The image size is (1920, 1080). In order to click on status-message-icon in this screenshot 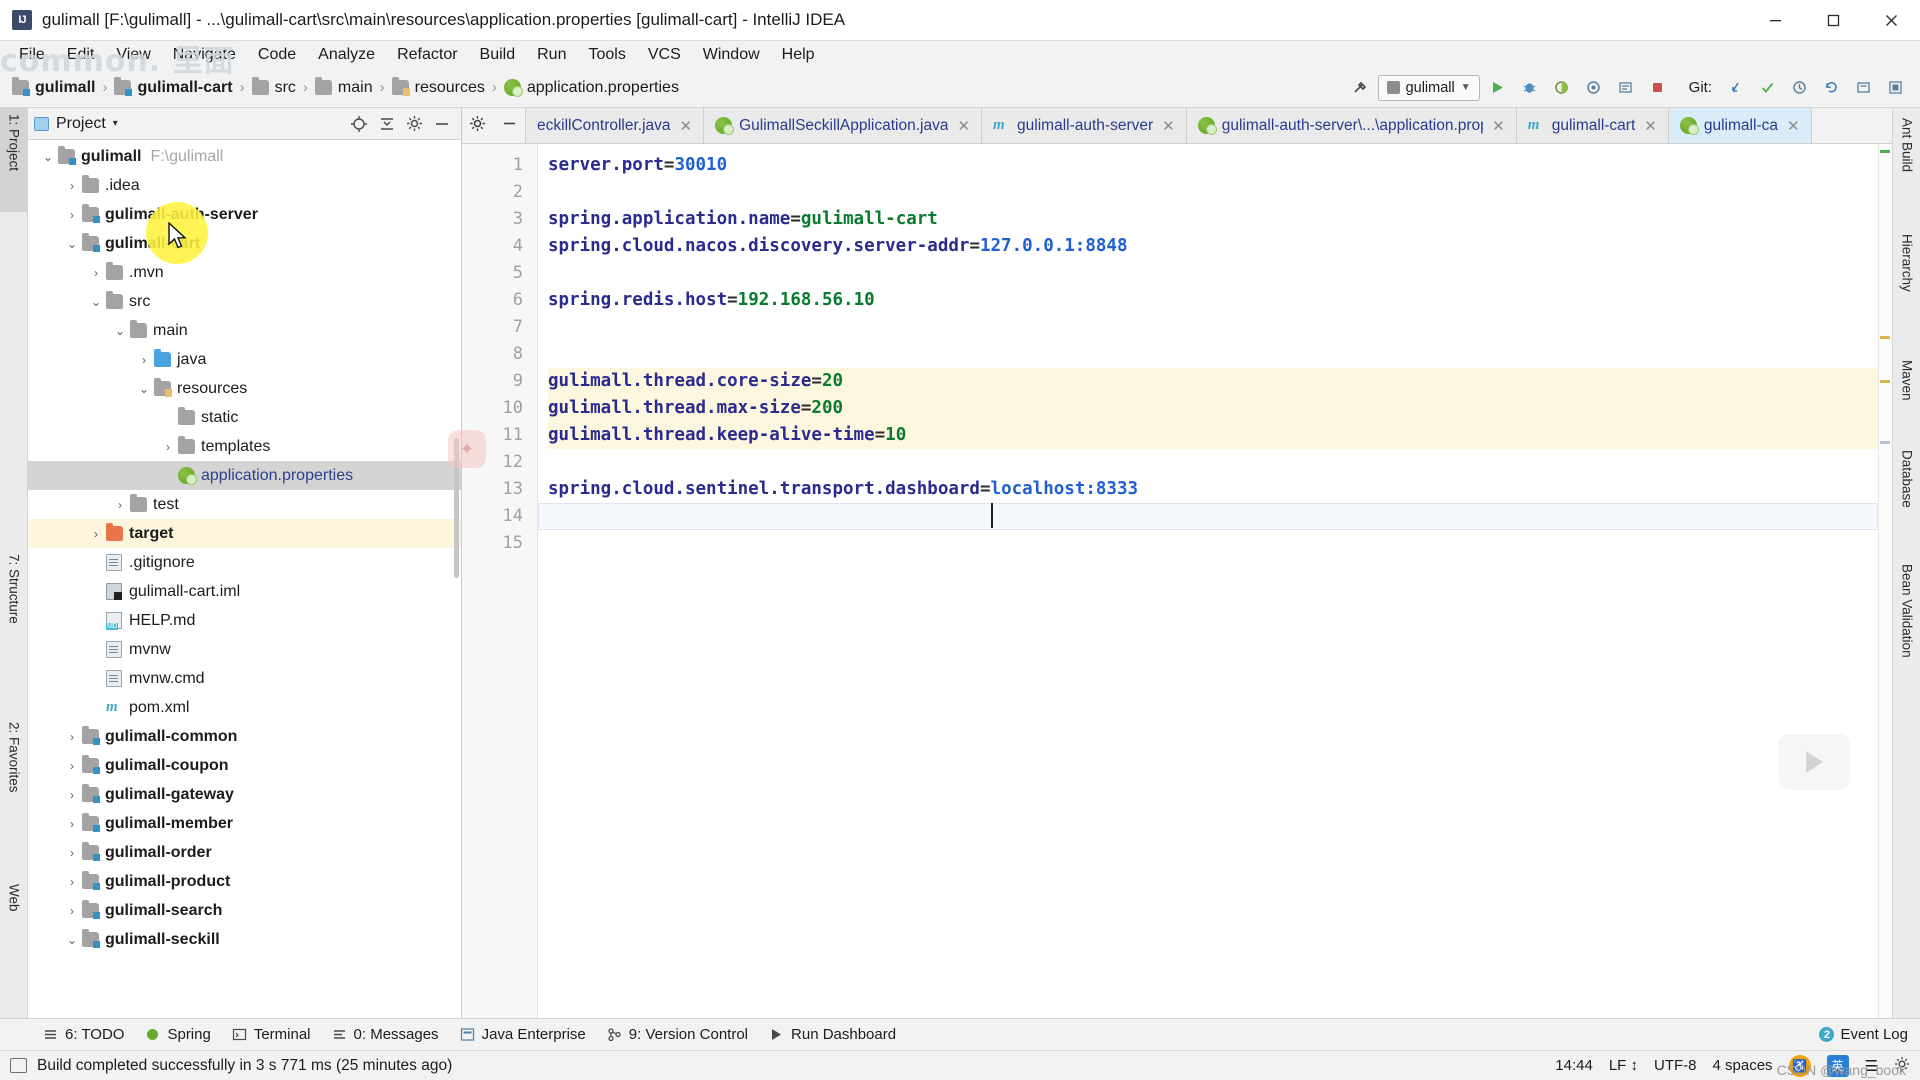, I will do `click(18, 1065)`.